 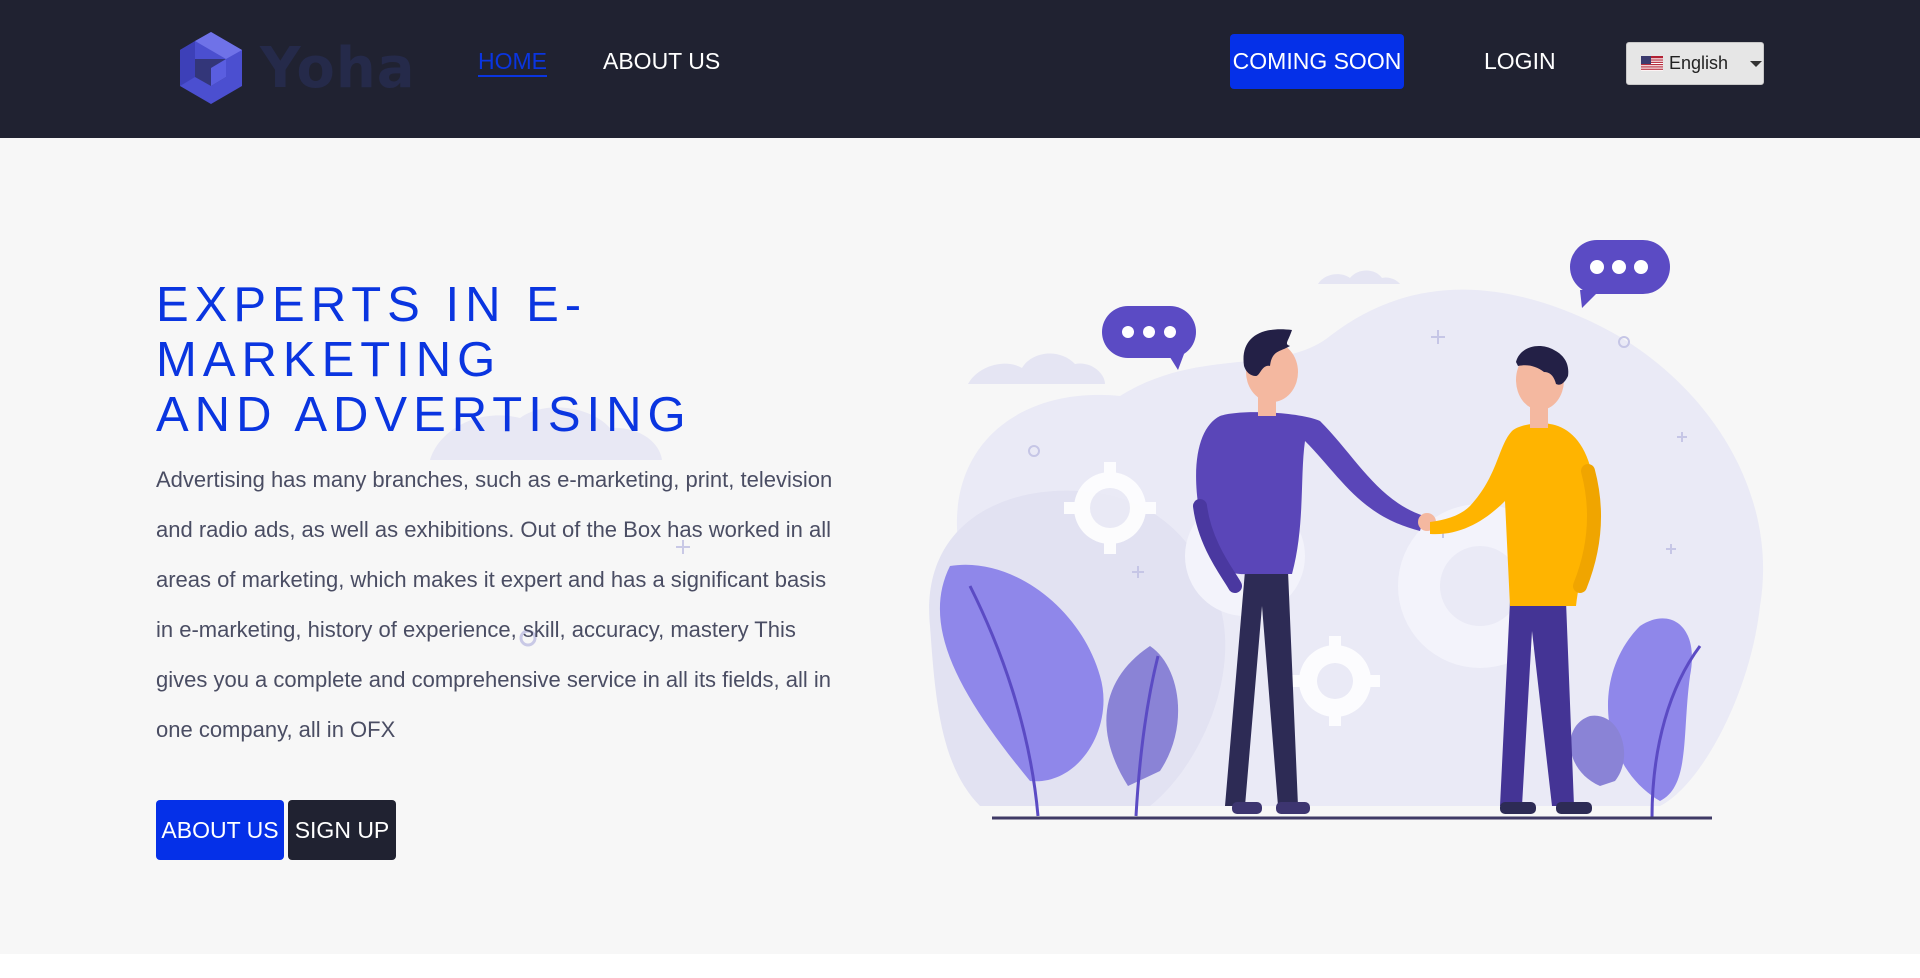 What do you see at coordinates (220, 830) in the screenshot?
I see `about-us-button: ABOUT US` at bounding box center [220, 830].